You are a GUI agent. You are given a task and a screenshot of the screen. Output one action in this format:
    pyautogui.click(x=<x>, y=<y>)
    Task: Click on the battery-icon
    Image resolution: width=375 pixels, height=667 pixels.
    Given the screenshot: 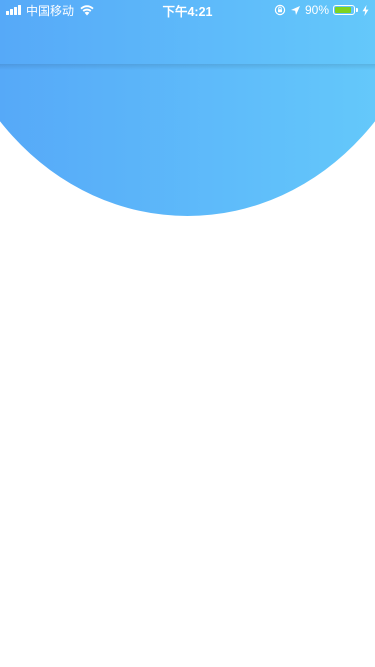 What is the action you would take?
    pyautogui.click(x=345, y=10)
    